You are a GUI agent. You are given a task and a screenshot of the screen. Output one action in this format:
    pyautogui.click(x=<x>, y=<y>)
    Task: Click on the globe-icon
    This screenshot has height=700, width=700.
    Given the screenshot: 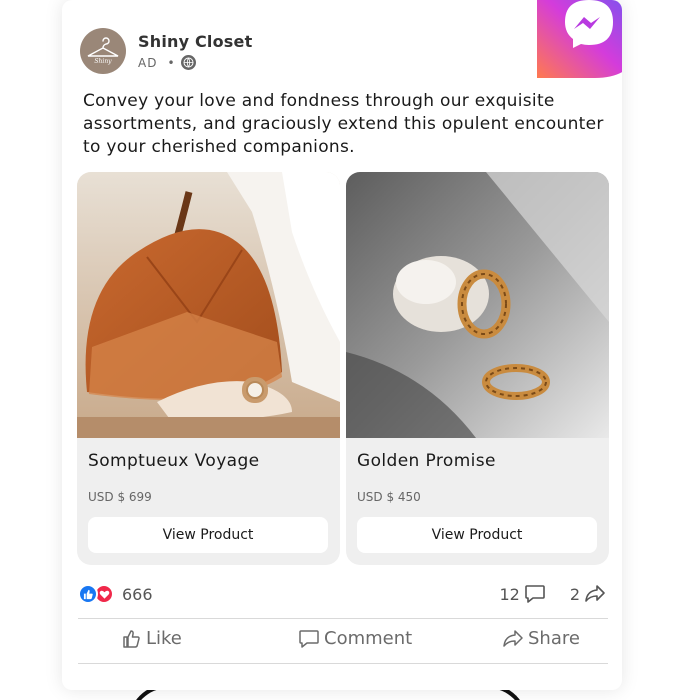 What is the action you would take?
    pyautogui.click(x=188, y=62)
    